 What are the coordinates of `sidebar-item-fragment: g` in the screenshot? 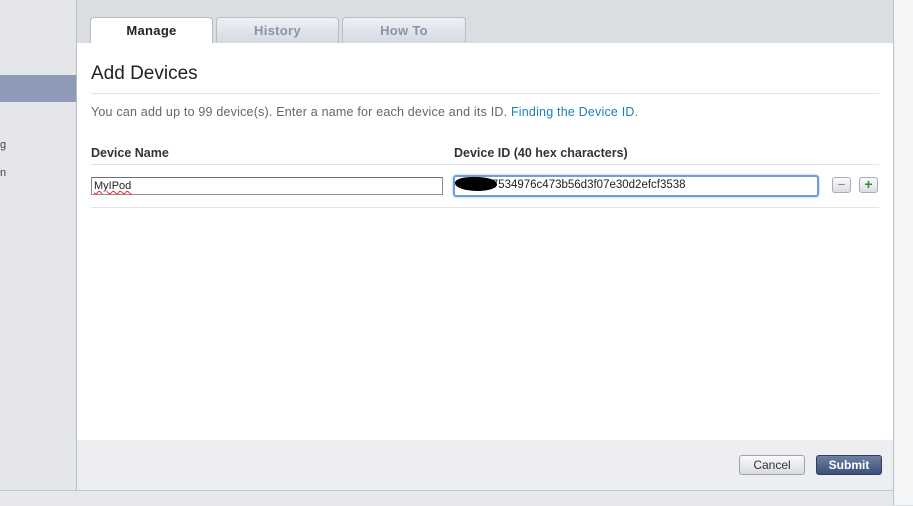 It's located at (3, 145).